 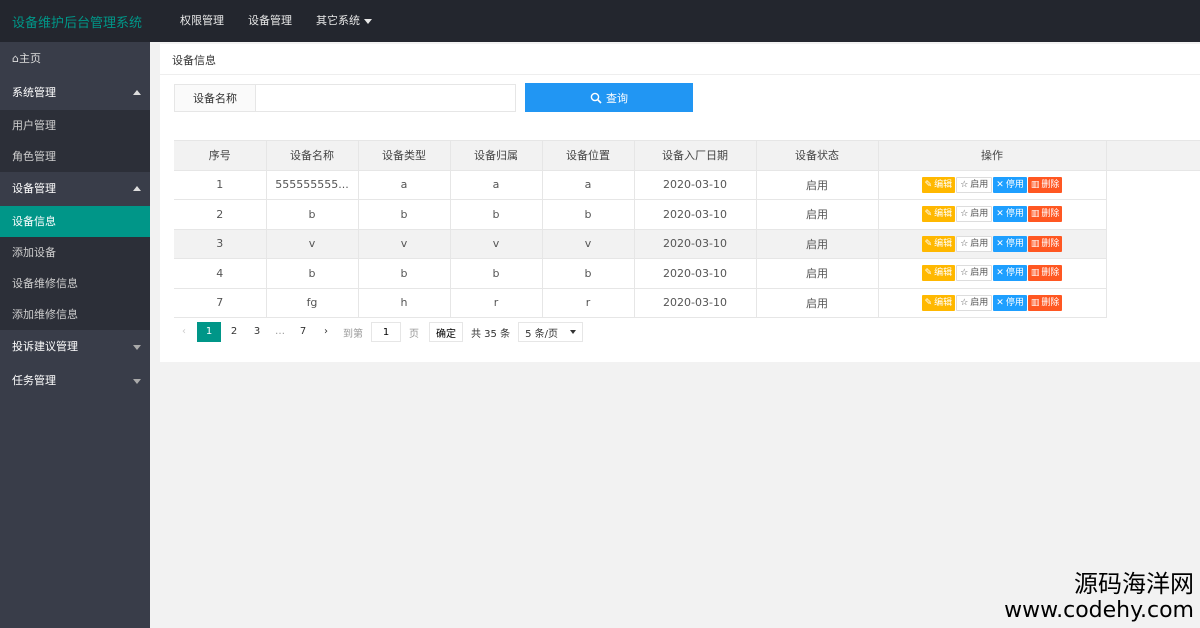 I want to click on goto-confirm-button: 确定, so click(x=446, y=332).